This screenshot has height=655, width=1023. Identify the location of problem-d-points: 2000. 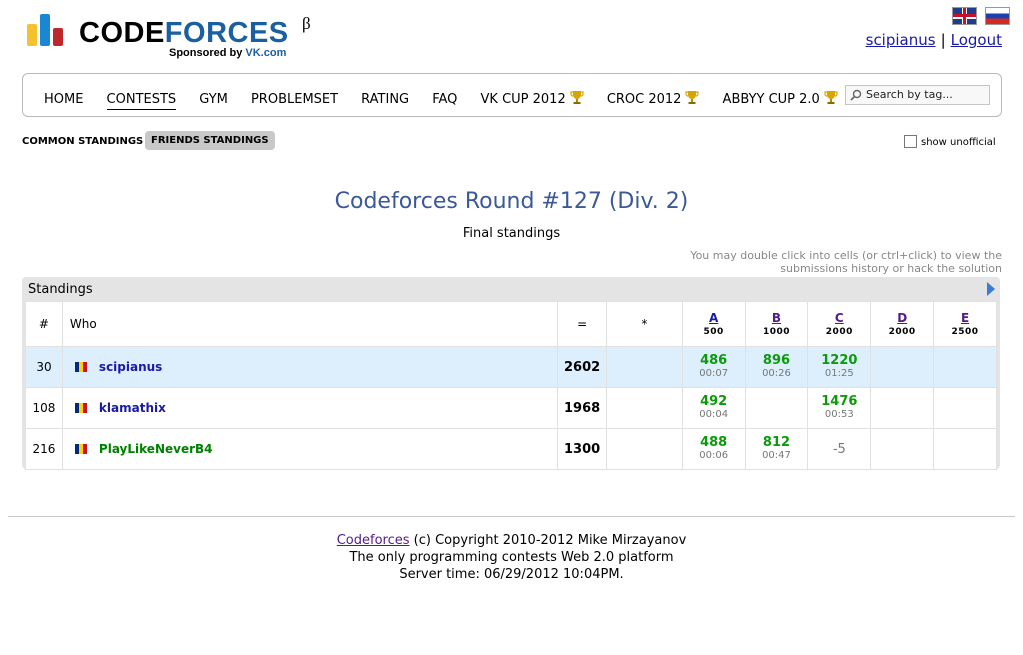
(902, 332).